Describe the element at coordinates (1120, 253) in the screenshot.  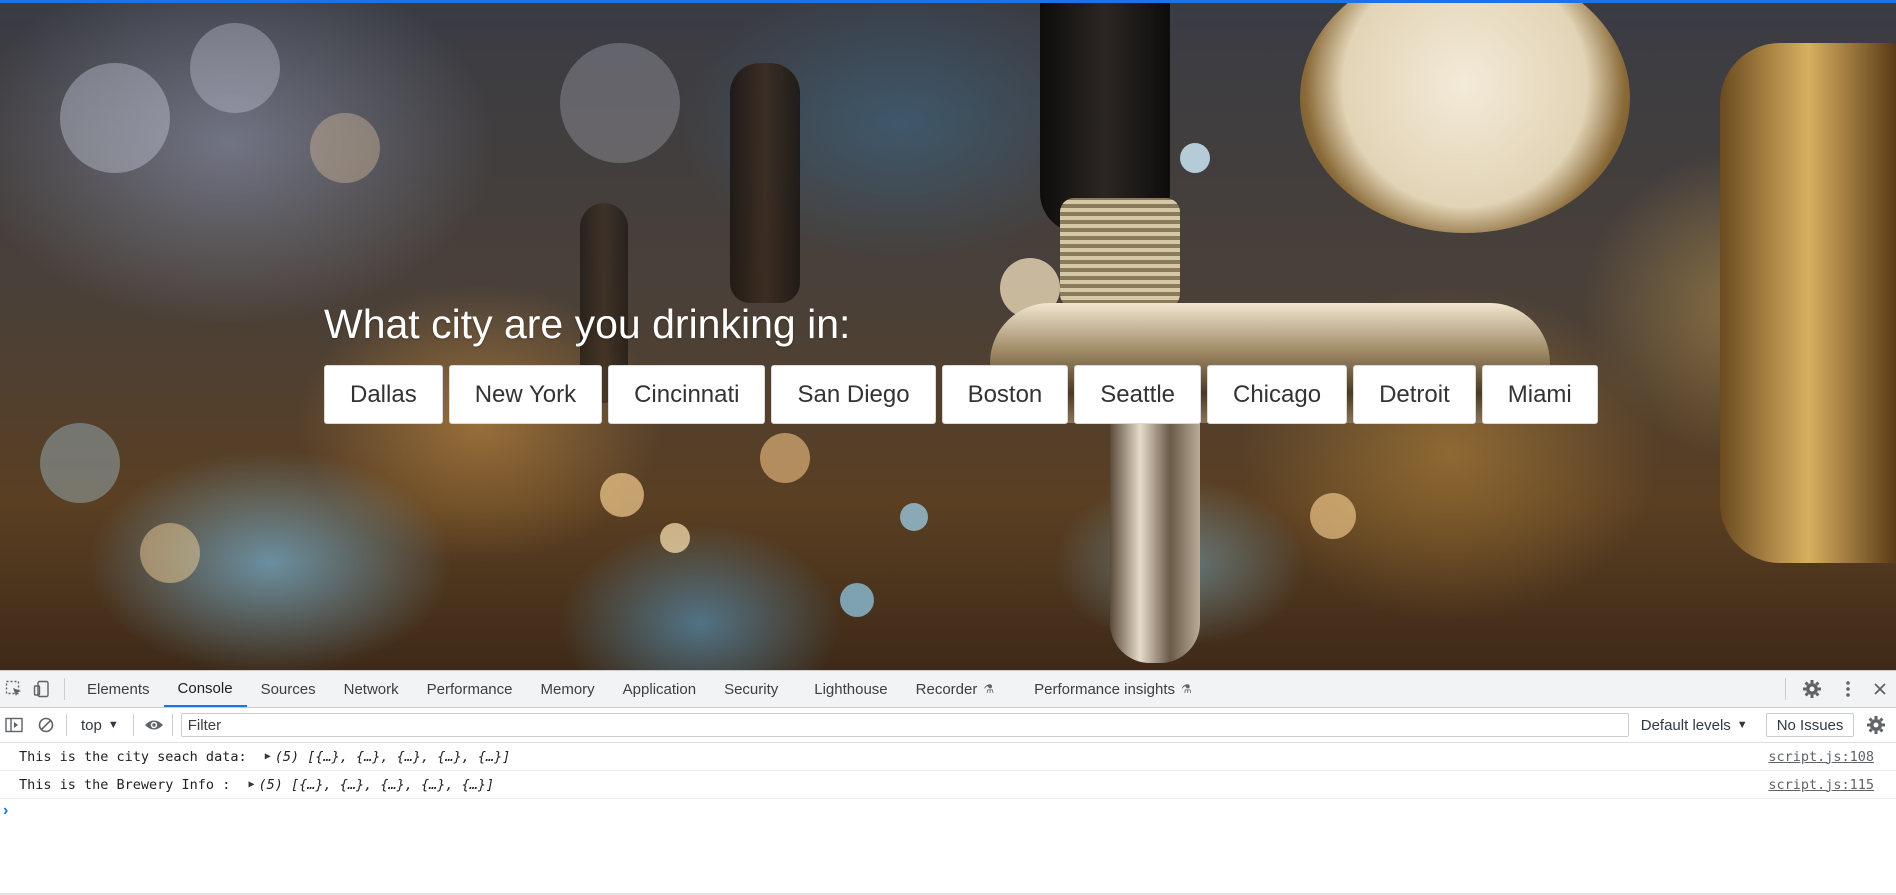
I see `tap-collar-shape` at that location.